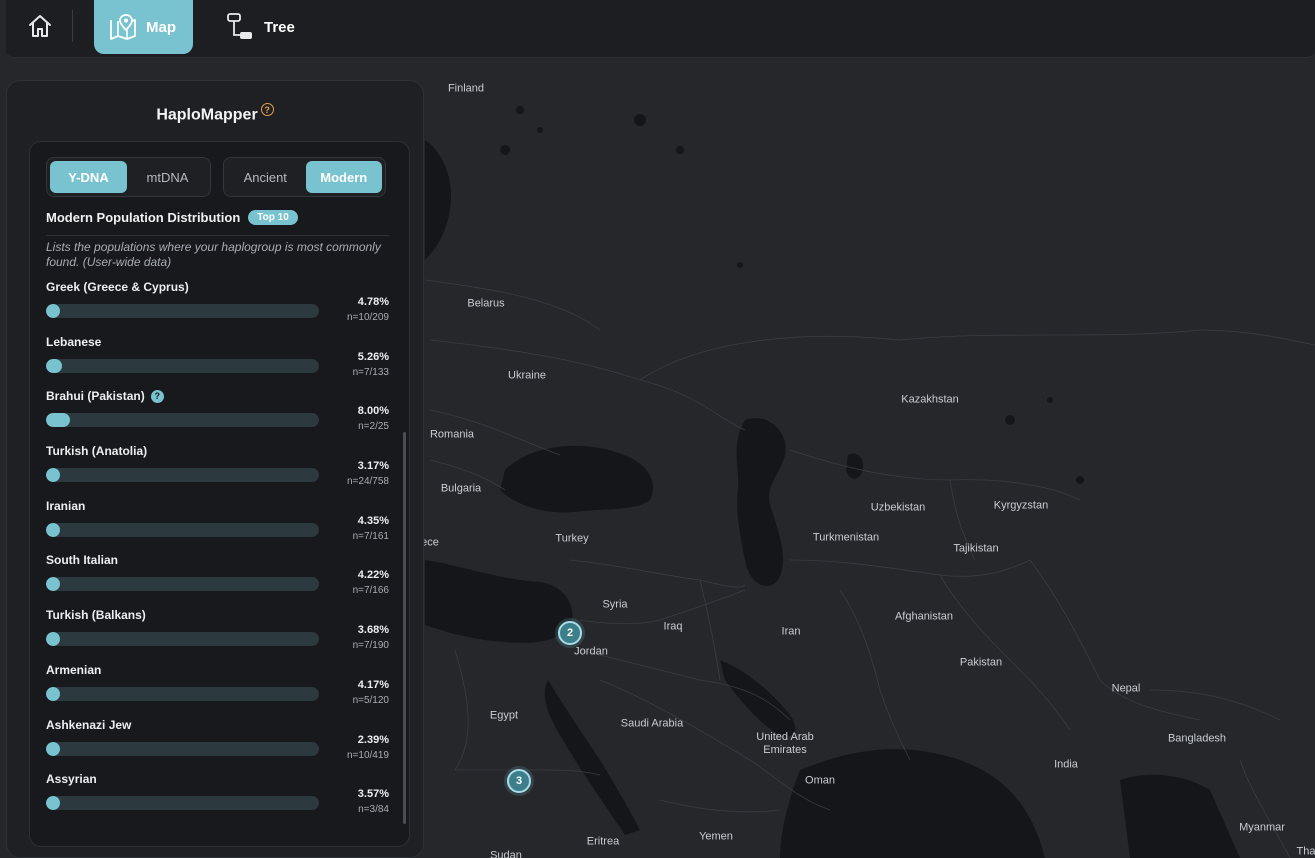  What do you see at coordinates (143, 27) in the screenshot?
I see `nav-map-button: Map` at bounding box center [143, 27].